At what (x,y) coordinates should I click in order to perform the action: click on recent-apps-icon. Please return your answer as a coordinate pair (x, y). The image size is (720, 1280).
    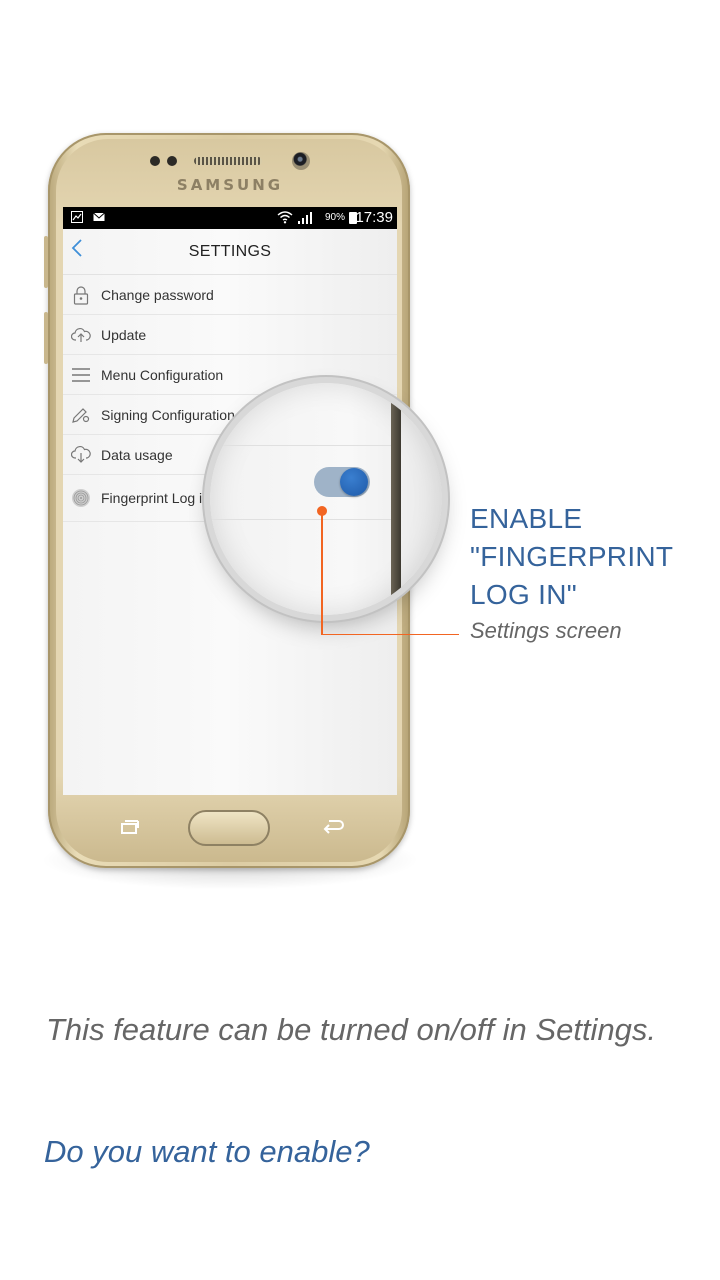
    Looking at the image, I should click on (130, 827).